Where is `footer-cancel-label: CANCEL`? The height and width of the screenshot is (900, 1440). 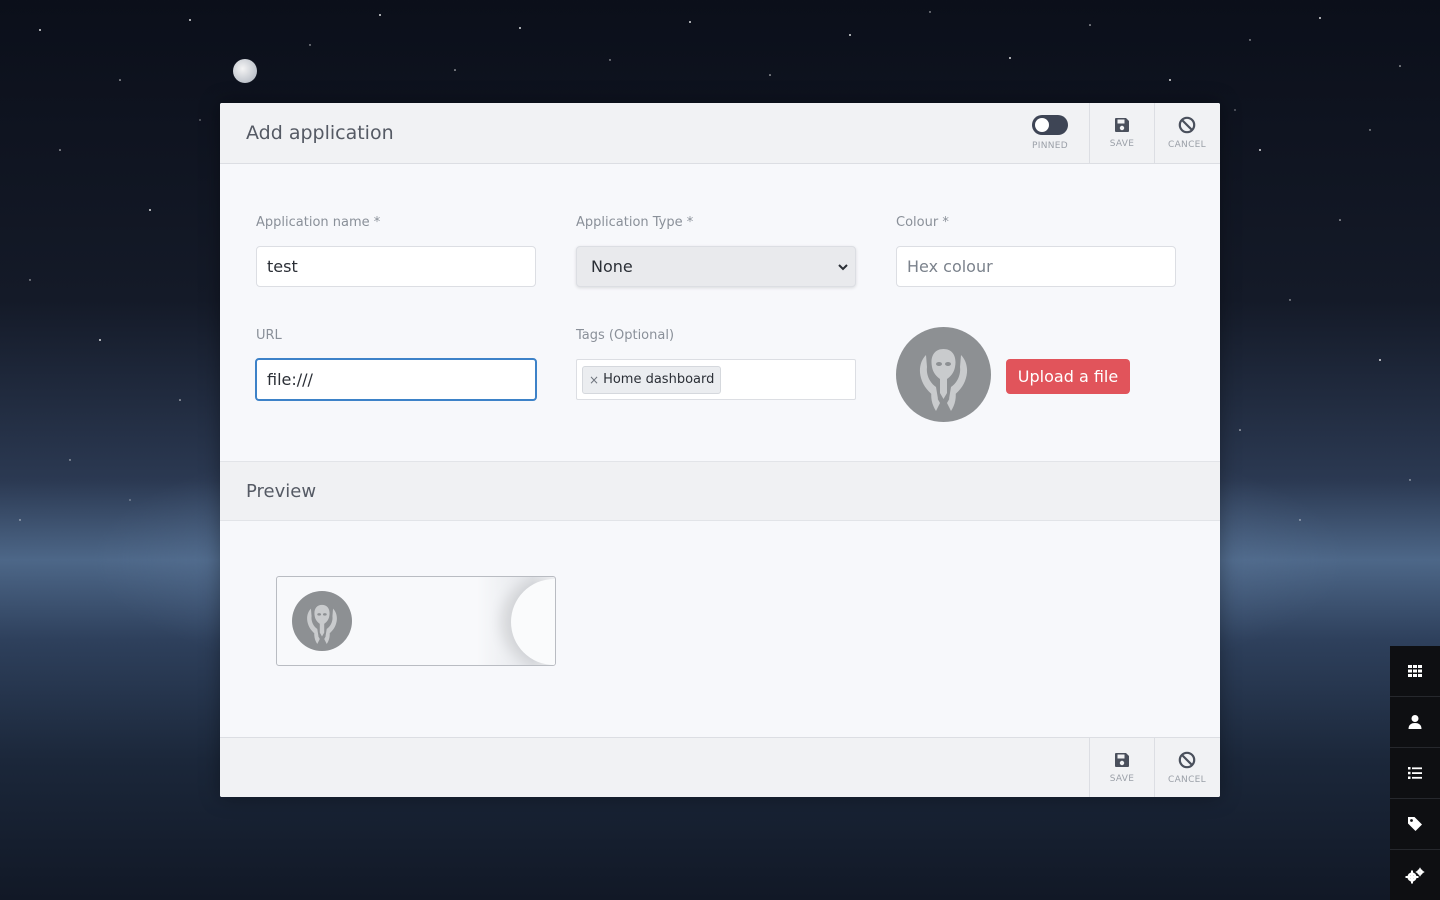
footer-cancel-label: CANCEL is located at coordinates (1187, 780).